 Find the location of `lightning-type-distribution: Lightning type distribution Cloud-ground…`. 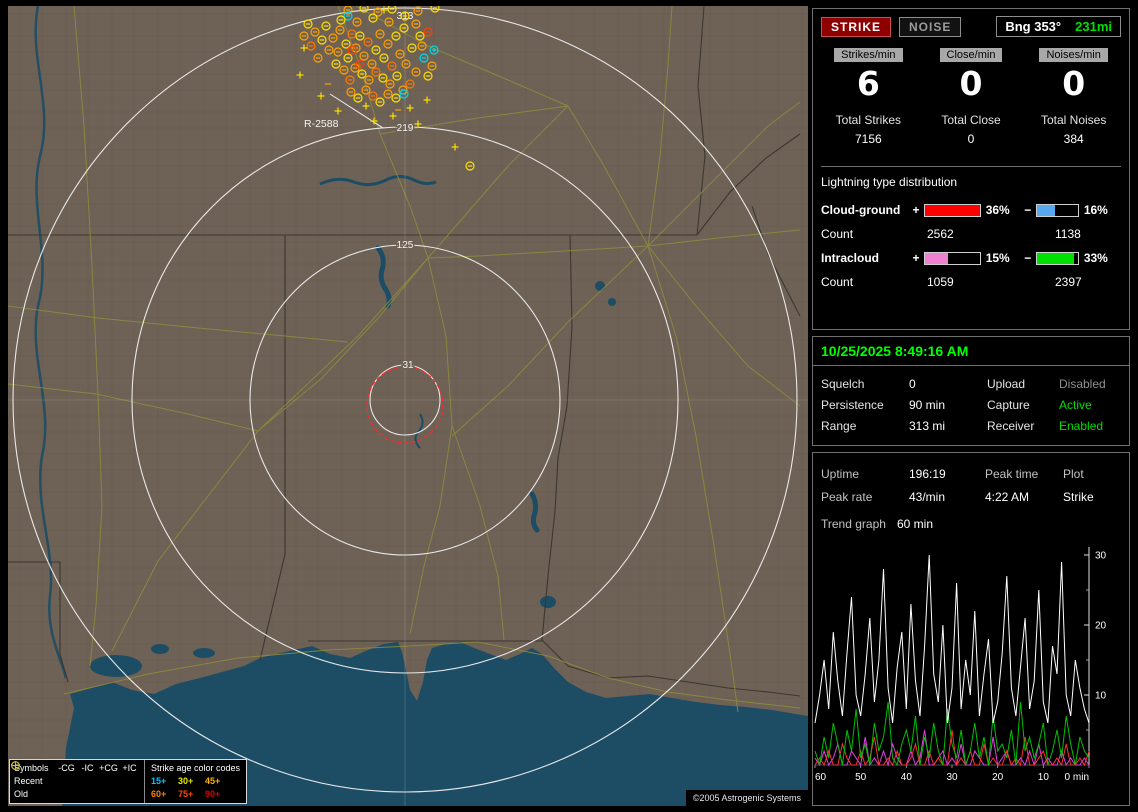

lightning-type-distribution: Lightning type distribution Cloud-ground… is located at coordinates (971, 230).